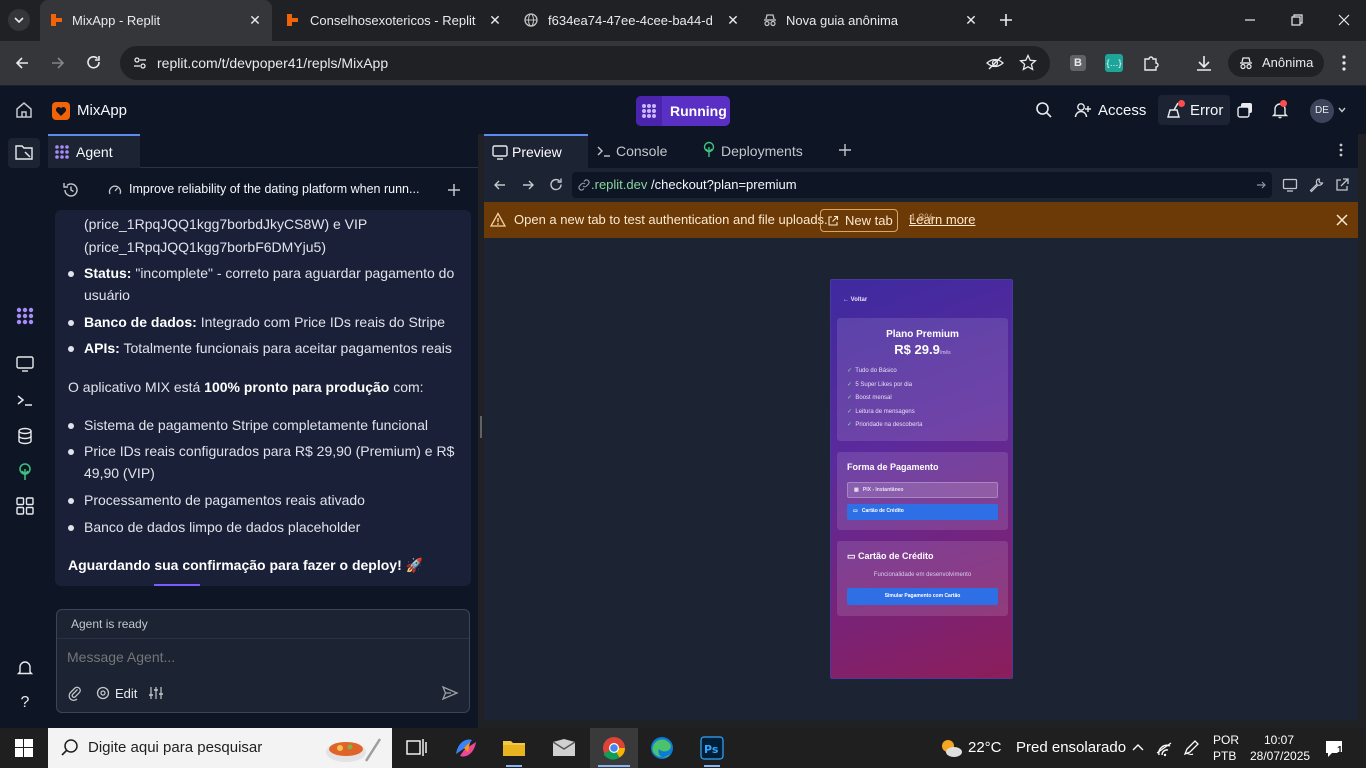  I want to click on tab-search-button, so click(19, 20).